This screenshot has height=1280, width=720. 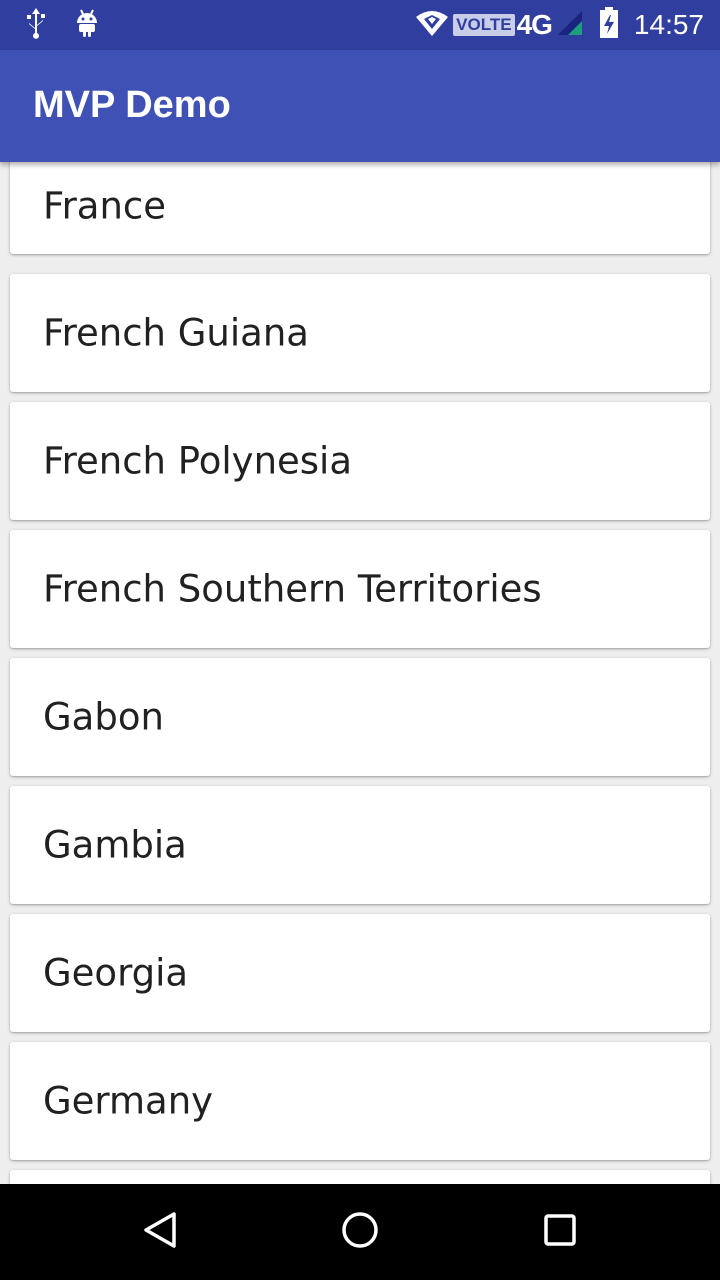 What do you see at coordinates (36, 25) in the screenshot?
I see `usb-icon` at bounding box center [36, 25].